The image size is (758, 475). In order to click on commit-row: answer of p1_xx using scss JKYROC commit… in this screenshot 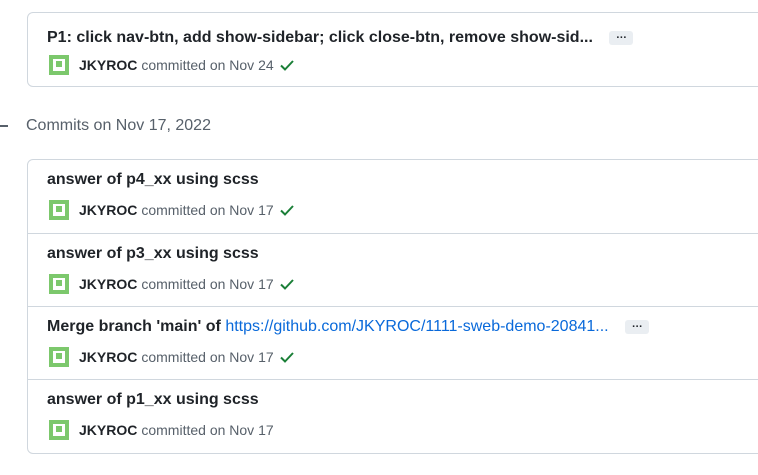, I will do `click(393, 415)`.